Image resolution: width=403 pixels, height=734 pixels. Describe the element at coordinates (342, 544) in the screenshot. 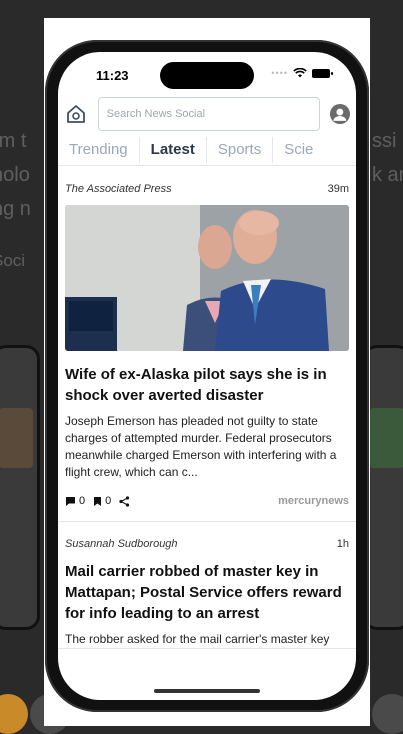

I see `article-age: 1h` at that location.